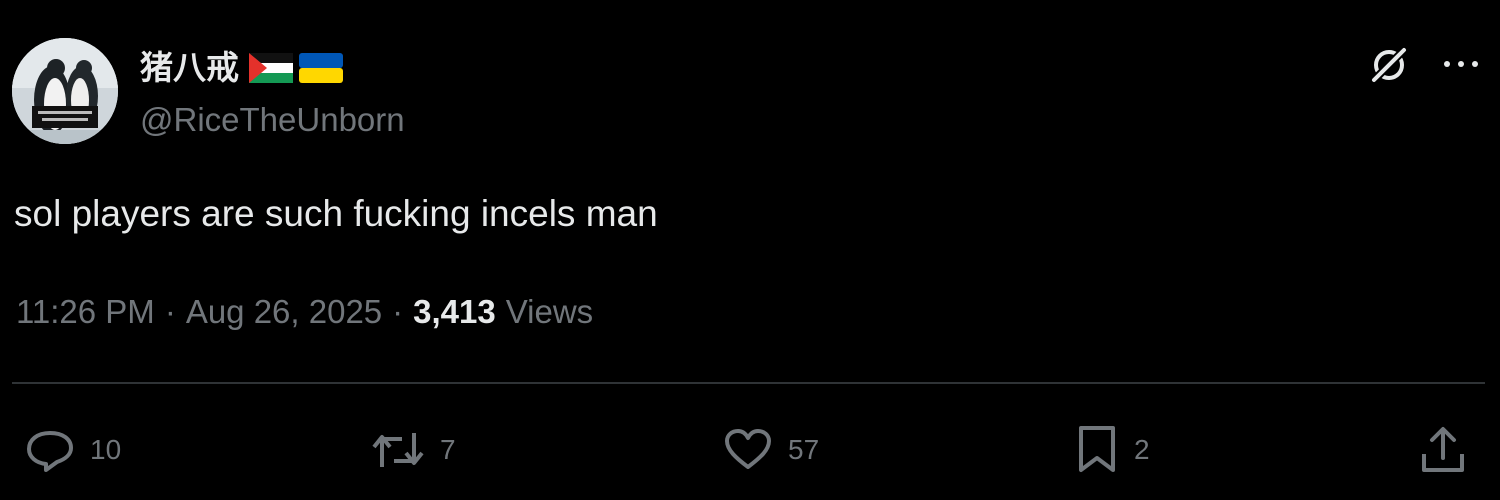 The width and height of the screenshot is (1500, 500). Describe the element at coordinates (321, 68) in the screenshot. I see `ukraine-flag-icon` at that location.